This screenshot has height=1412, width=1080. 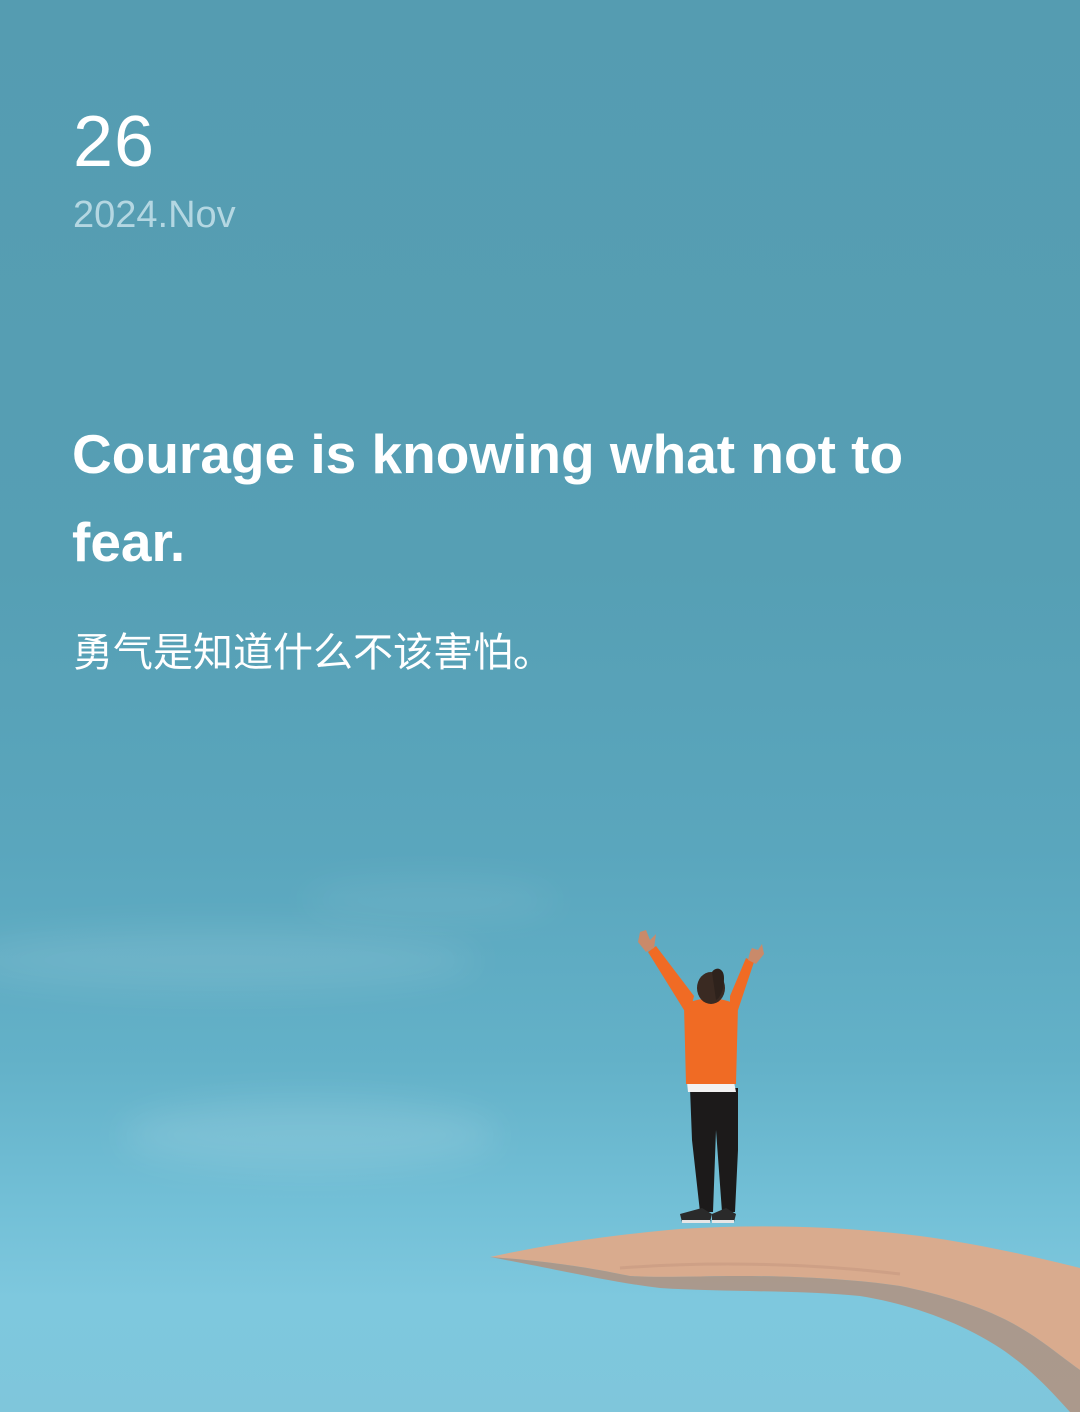 I want to click on rock-ledge, so click(x=785, y=1319).